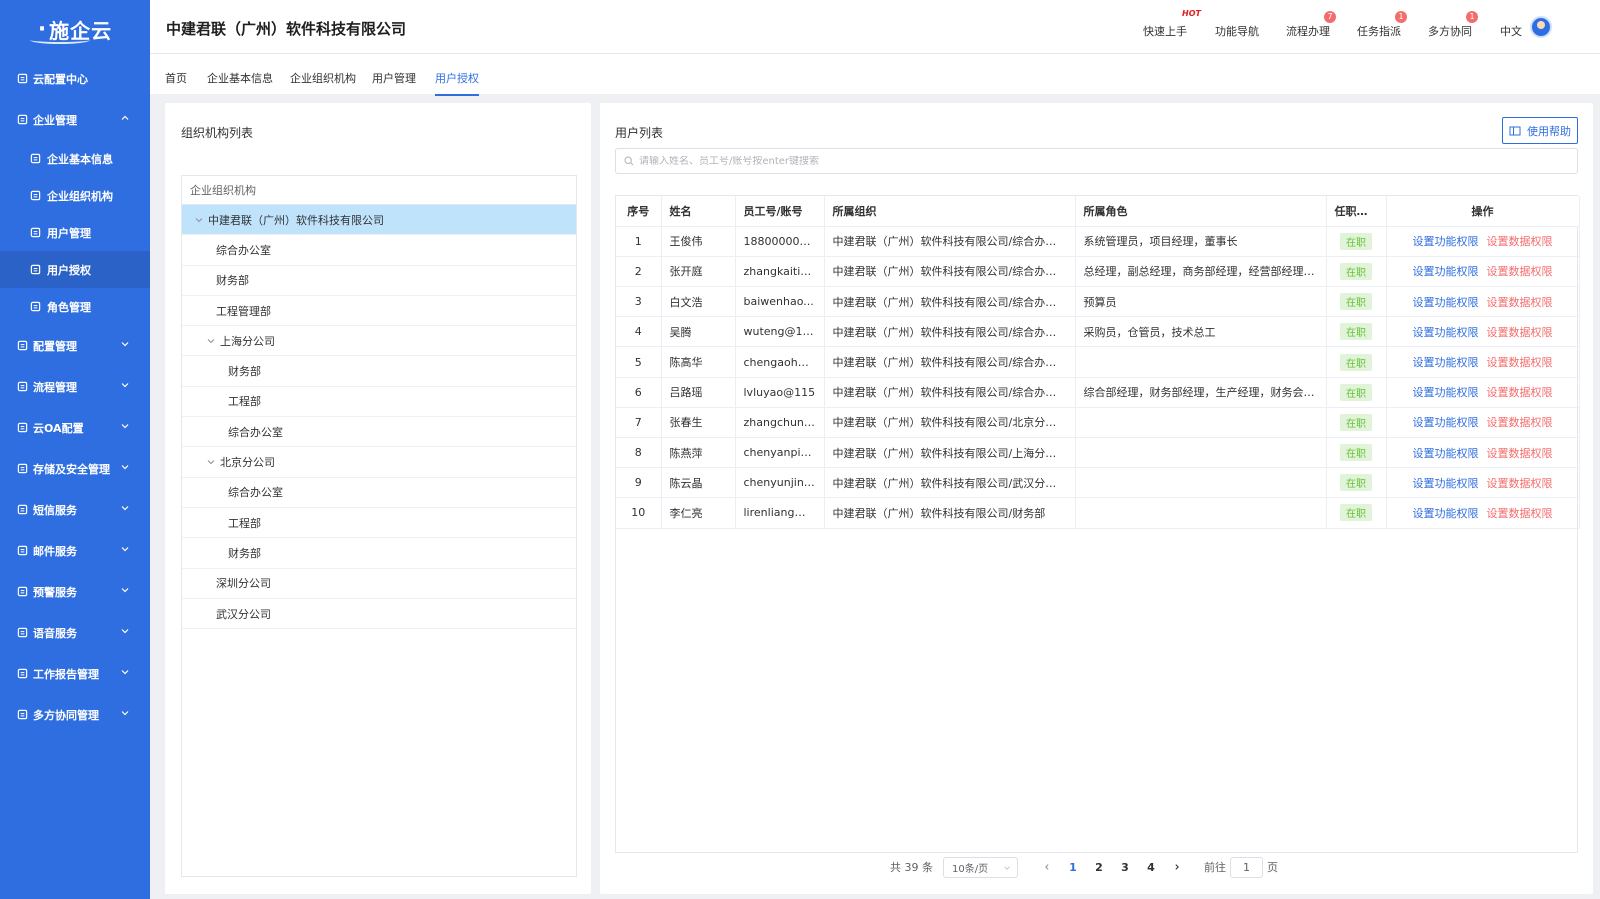  What do you see at coordinates (75, 119) in the screenshot?
I see `sidebar-item-1: 企业管理` at bounding box center [75, 119].